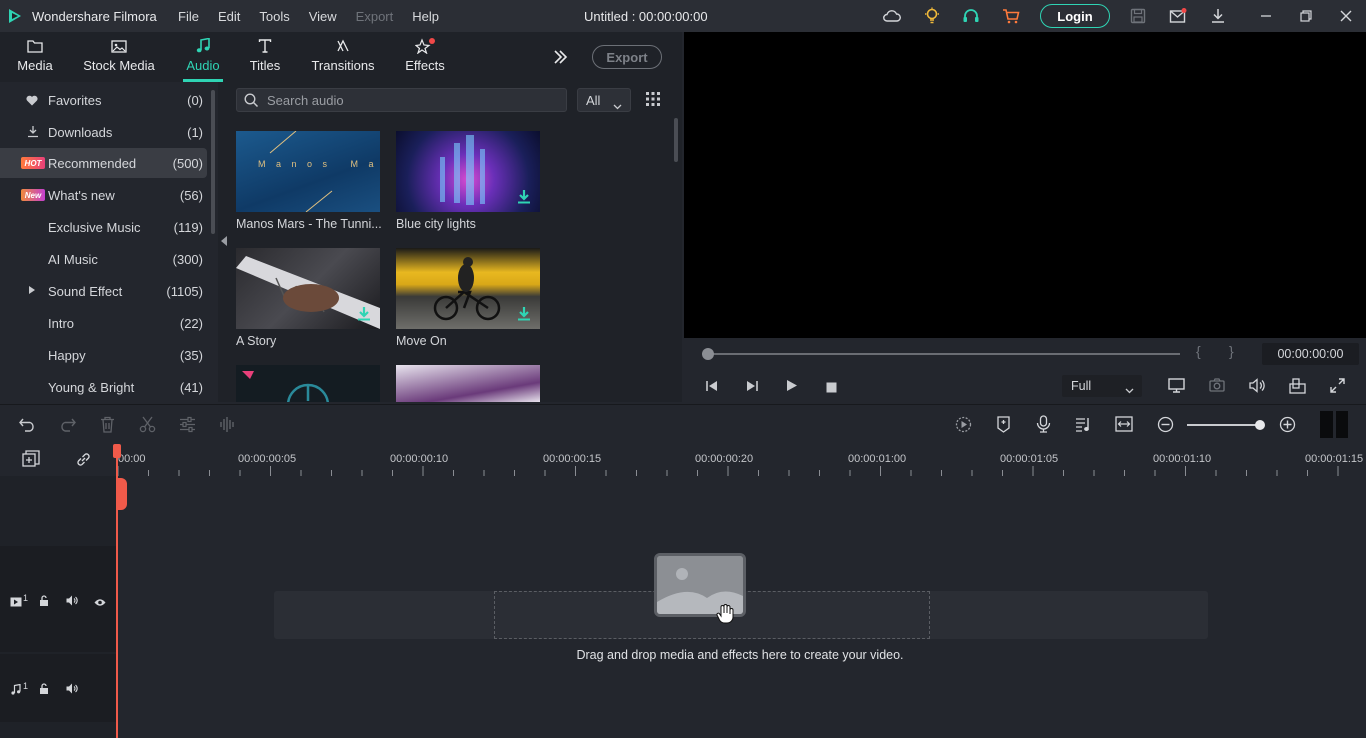 Image resolution: width=1366 pixels, height=738 pixels. What do you see at coordinates (1124, 426) in the screenshot?
I see `fit-timeline-icon` at bounding box center [1124, 426].